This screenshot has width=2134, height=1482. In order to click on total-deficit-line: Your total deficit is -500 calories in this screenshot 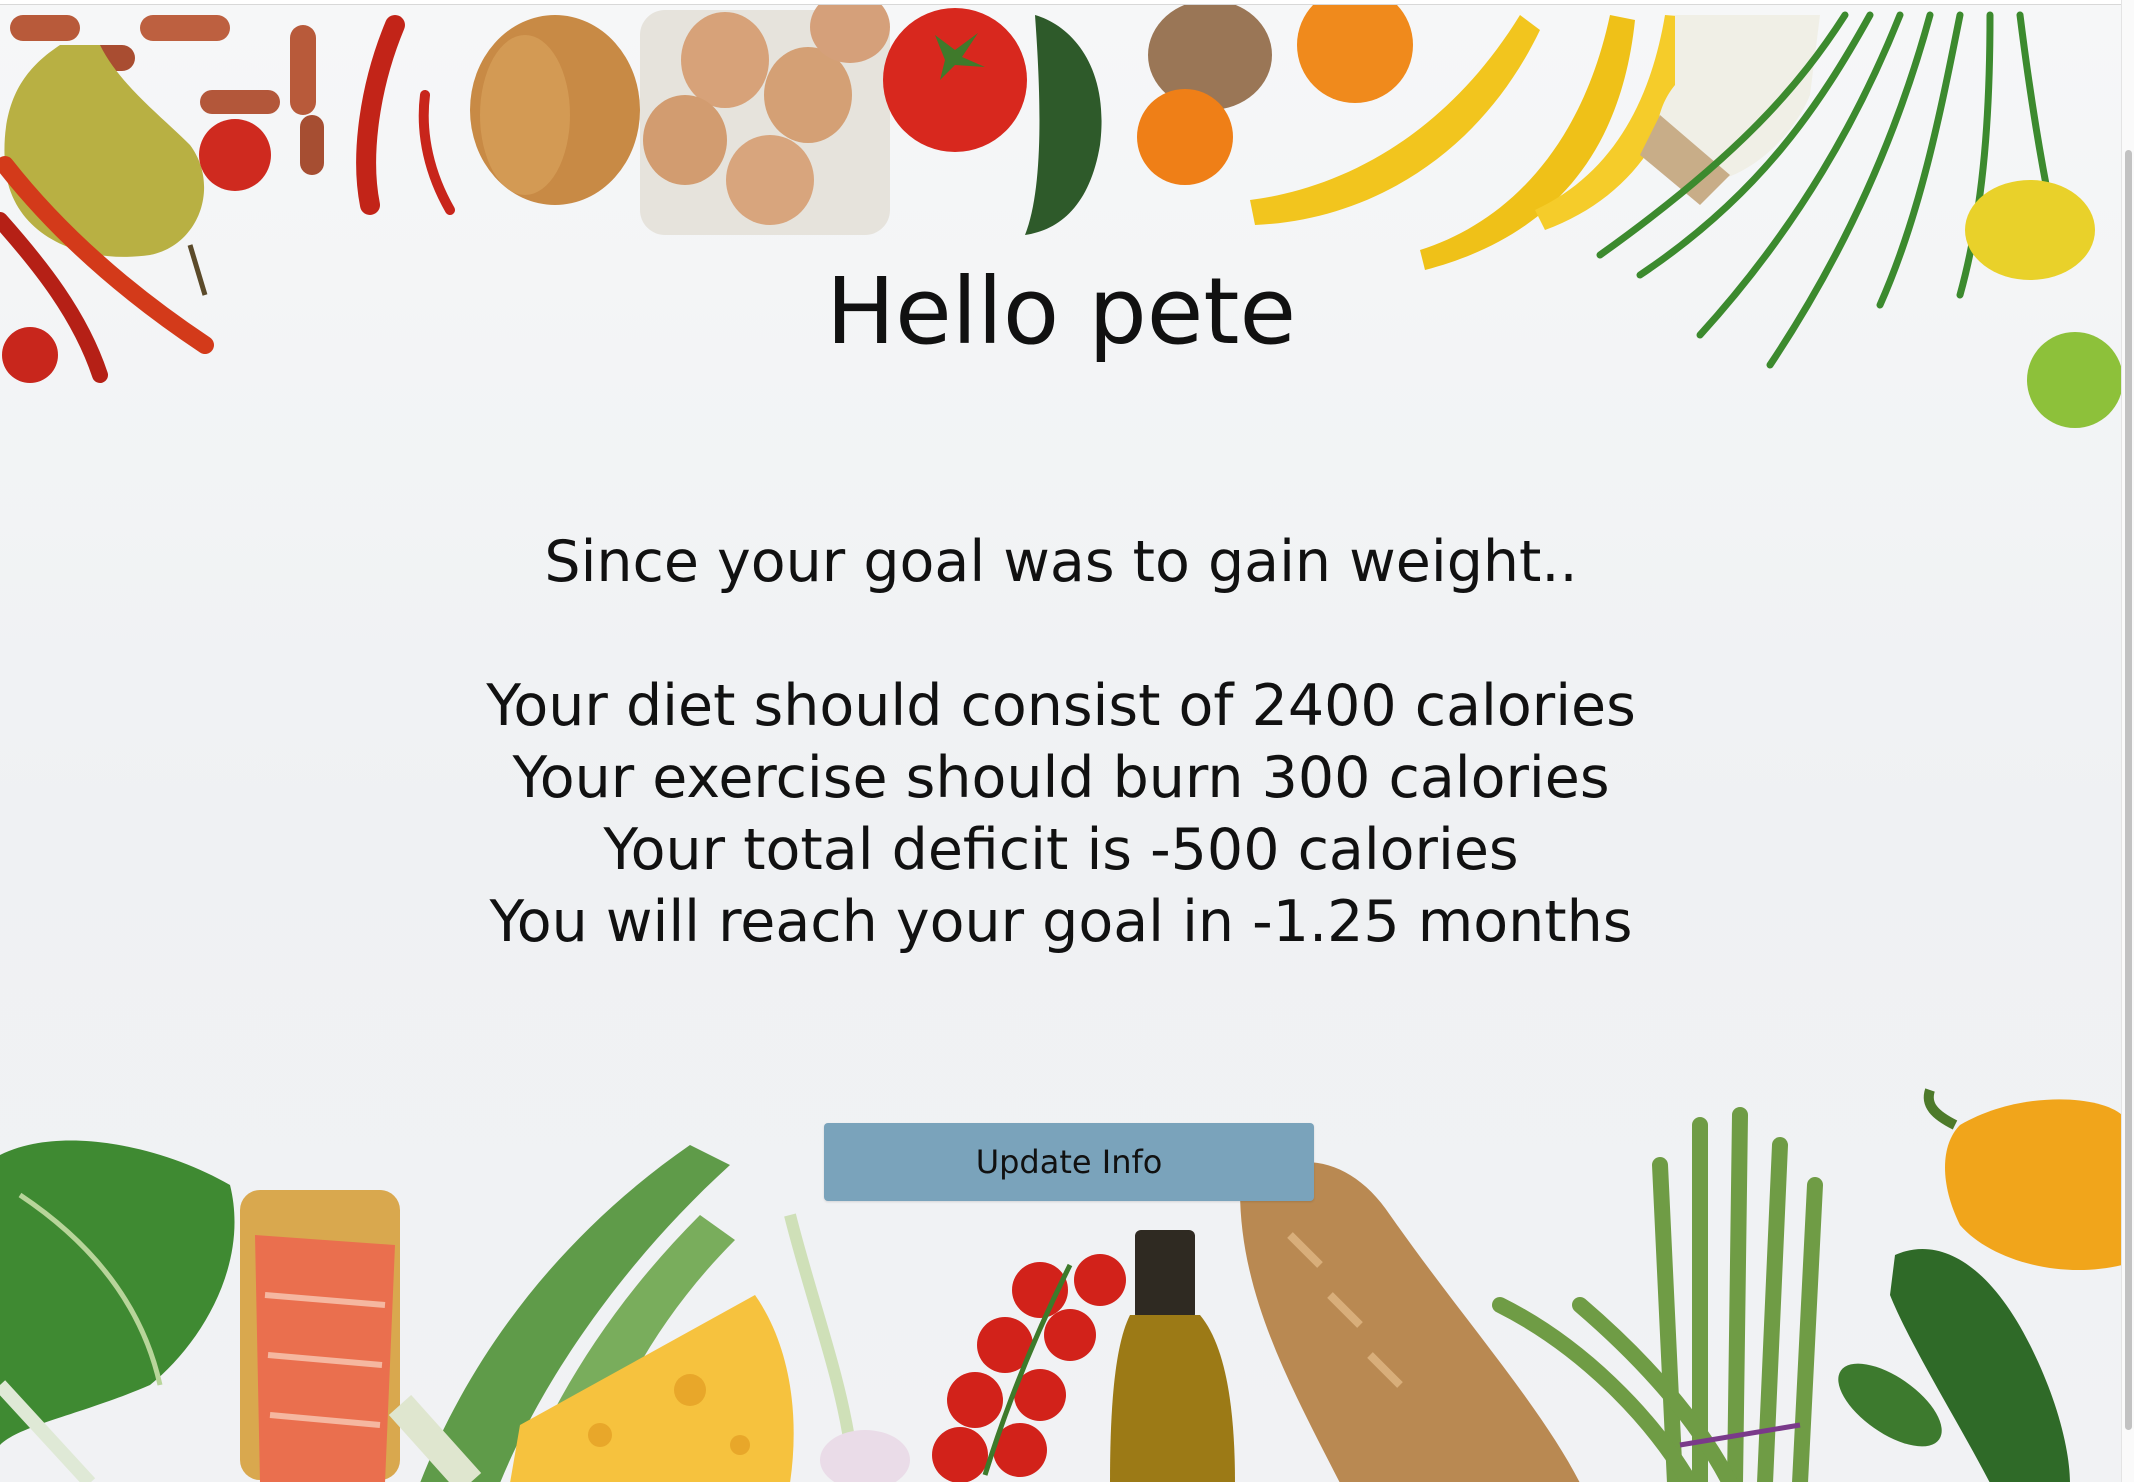, I will do `click(1061, 850)`.